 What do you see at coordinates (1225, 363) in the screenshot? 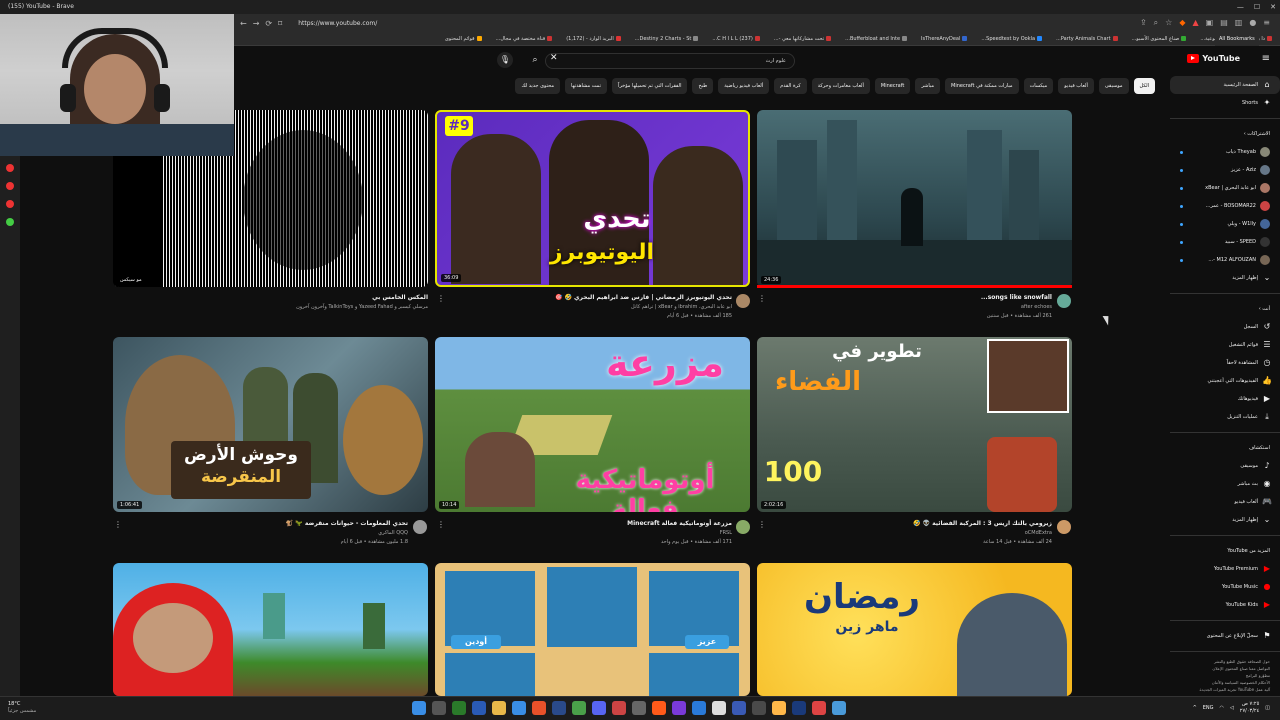
I see `sidebar-item-watch-later: ◷ المشاهدة لاحقاً` at bounding box center [1225, 363].